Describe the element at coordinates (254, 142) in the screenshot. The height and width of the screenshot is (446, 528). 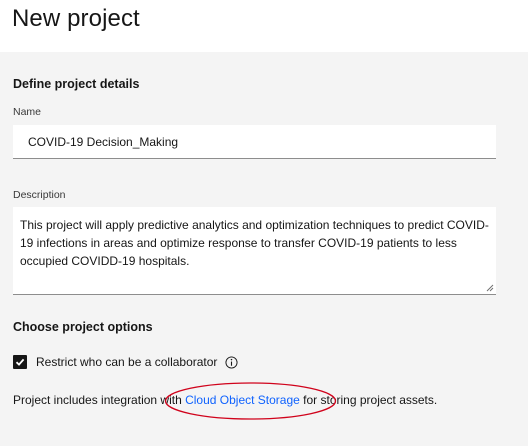
I see `name-input: COVID-19 Decision_Making` at that location.